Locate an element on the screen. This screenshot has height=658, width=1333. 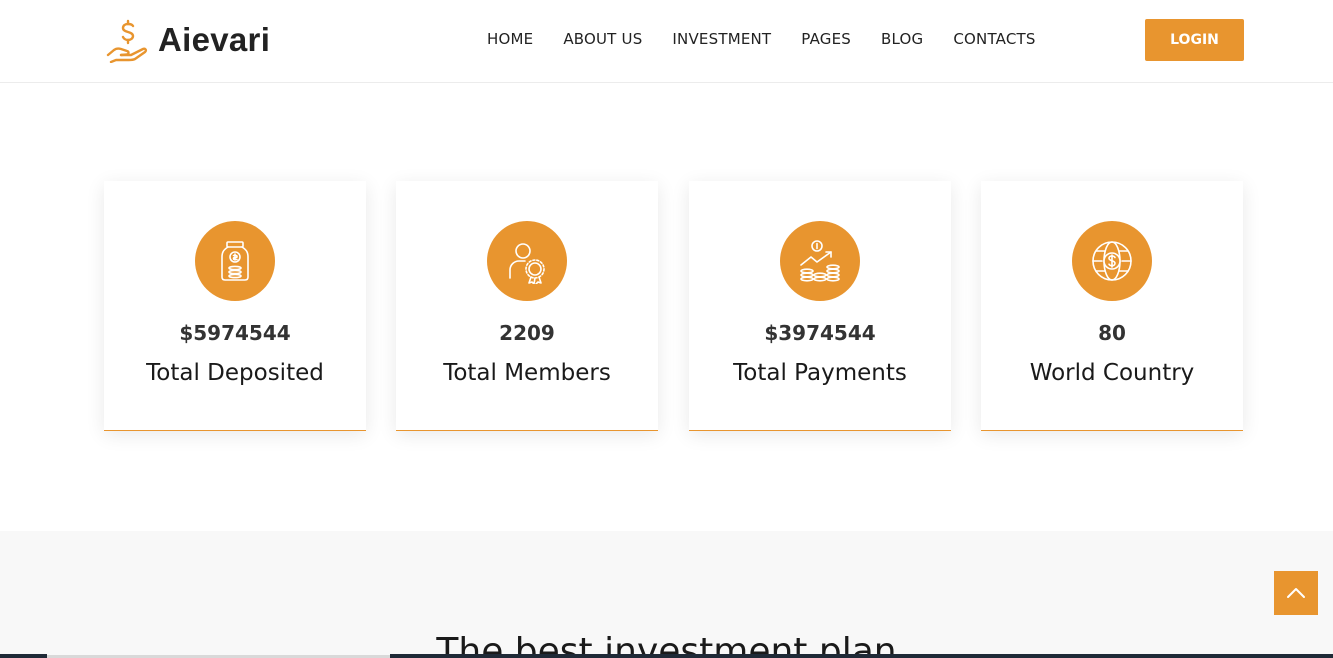
stat-card-total-deposited: $5974544 Total Deposited is located at coordinates (235, 306).